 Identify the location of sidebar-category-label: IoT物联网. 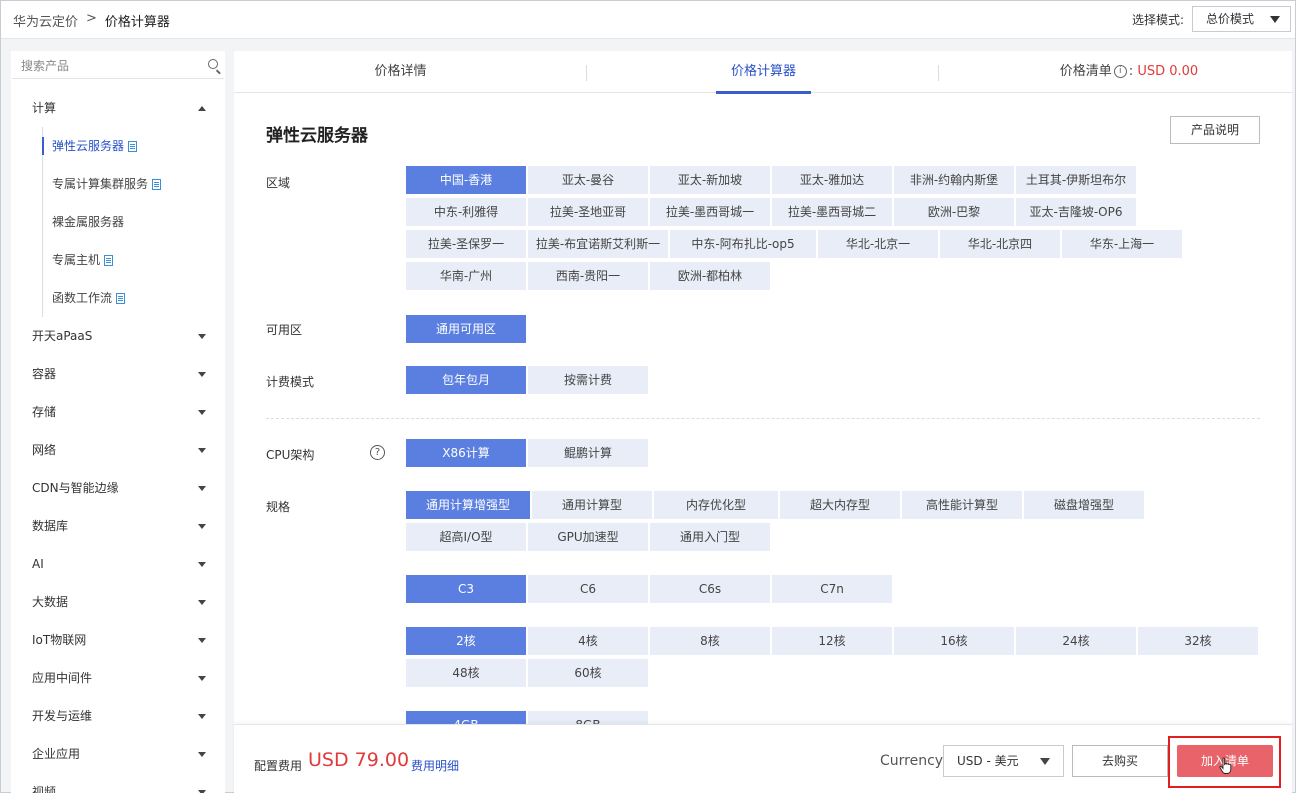
(59, 640).